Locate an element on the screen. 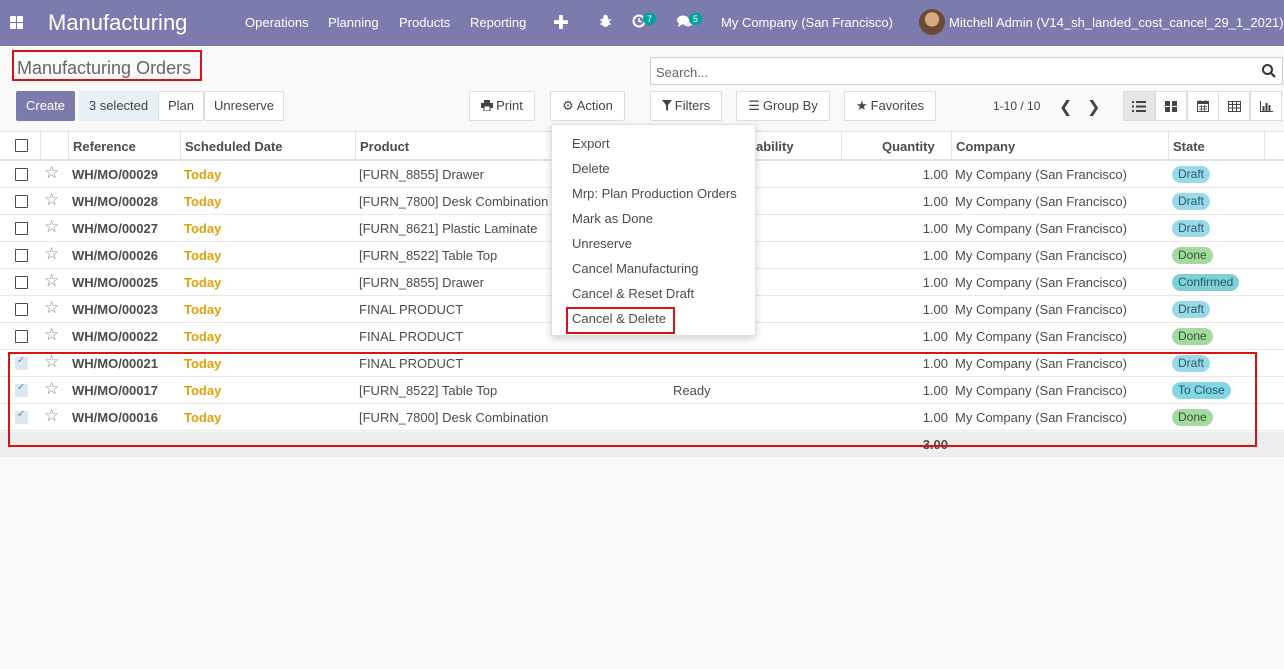 The height and width of the screenshot is (669, 1284). plan-button: Plan is located at coordinates (181, 106).